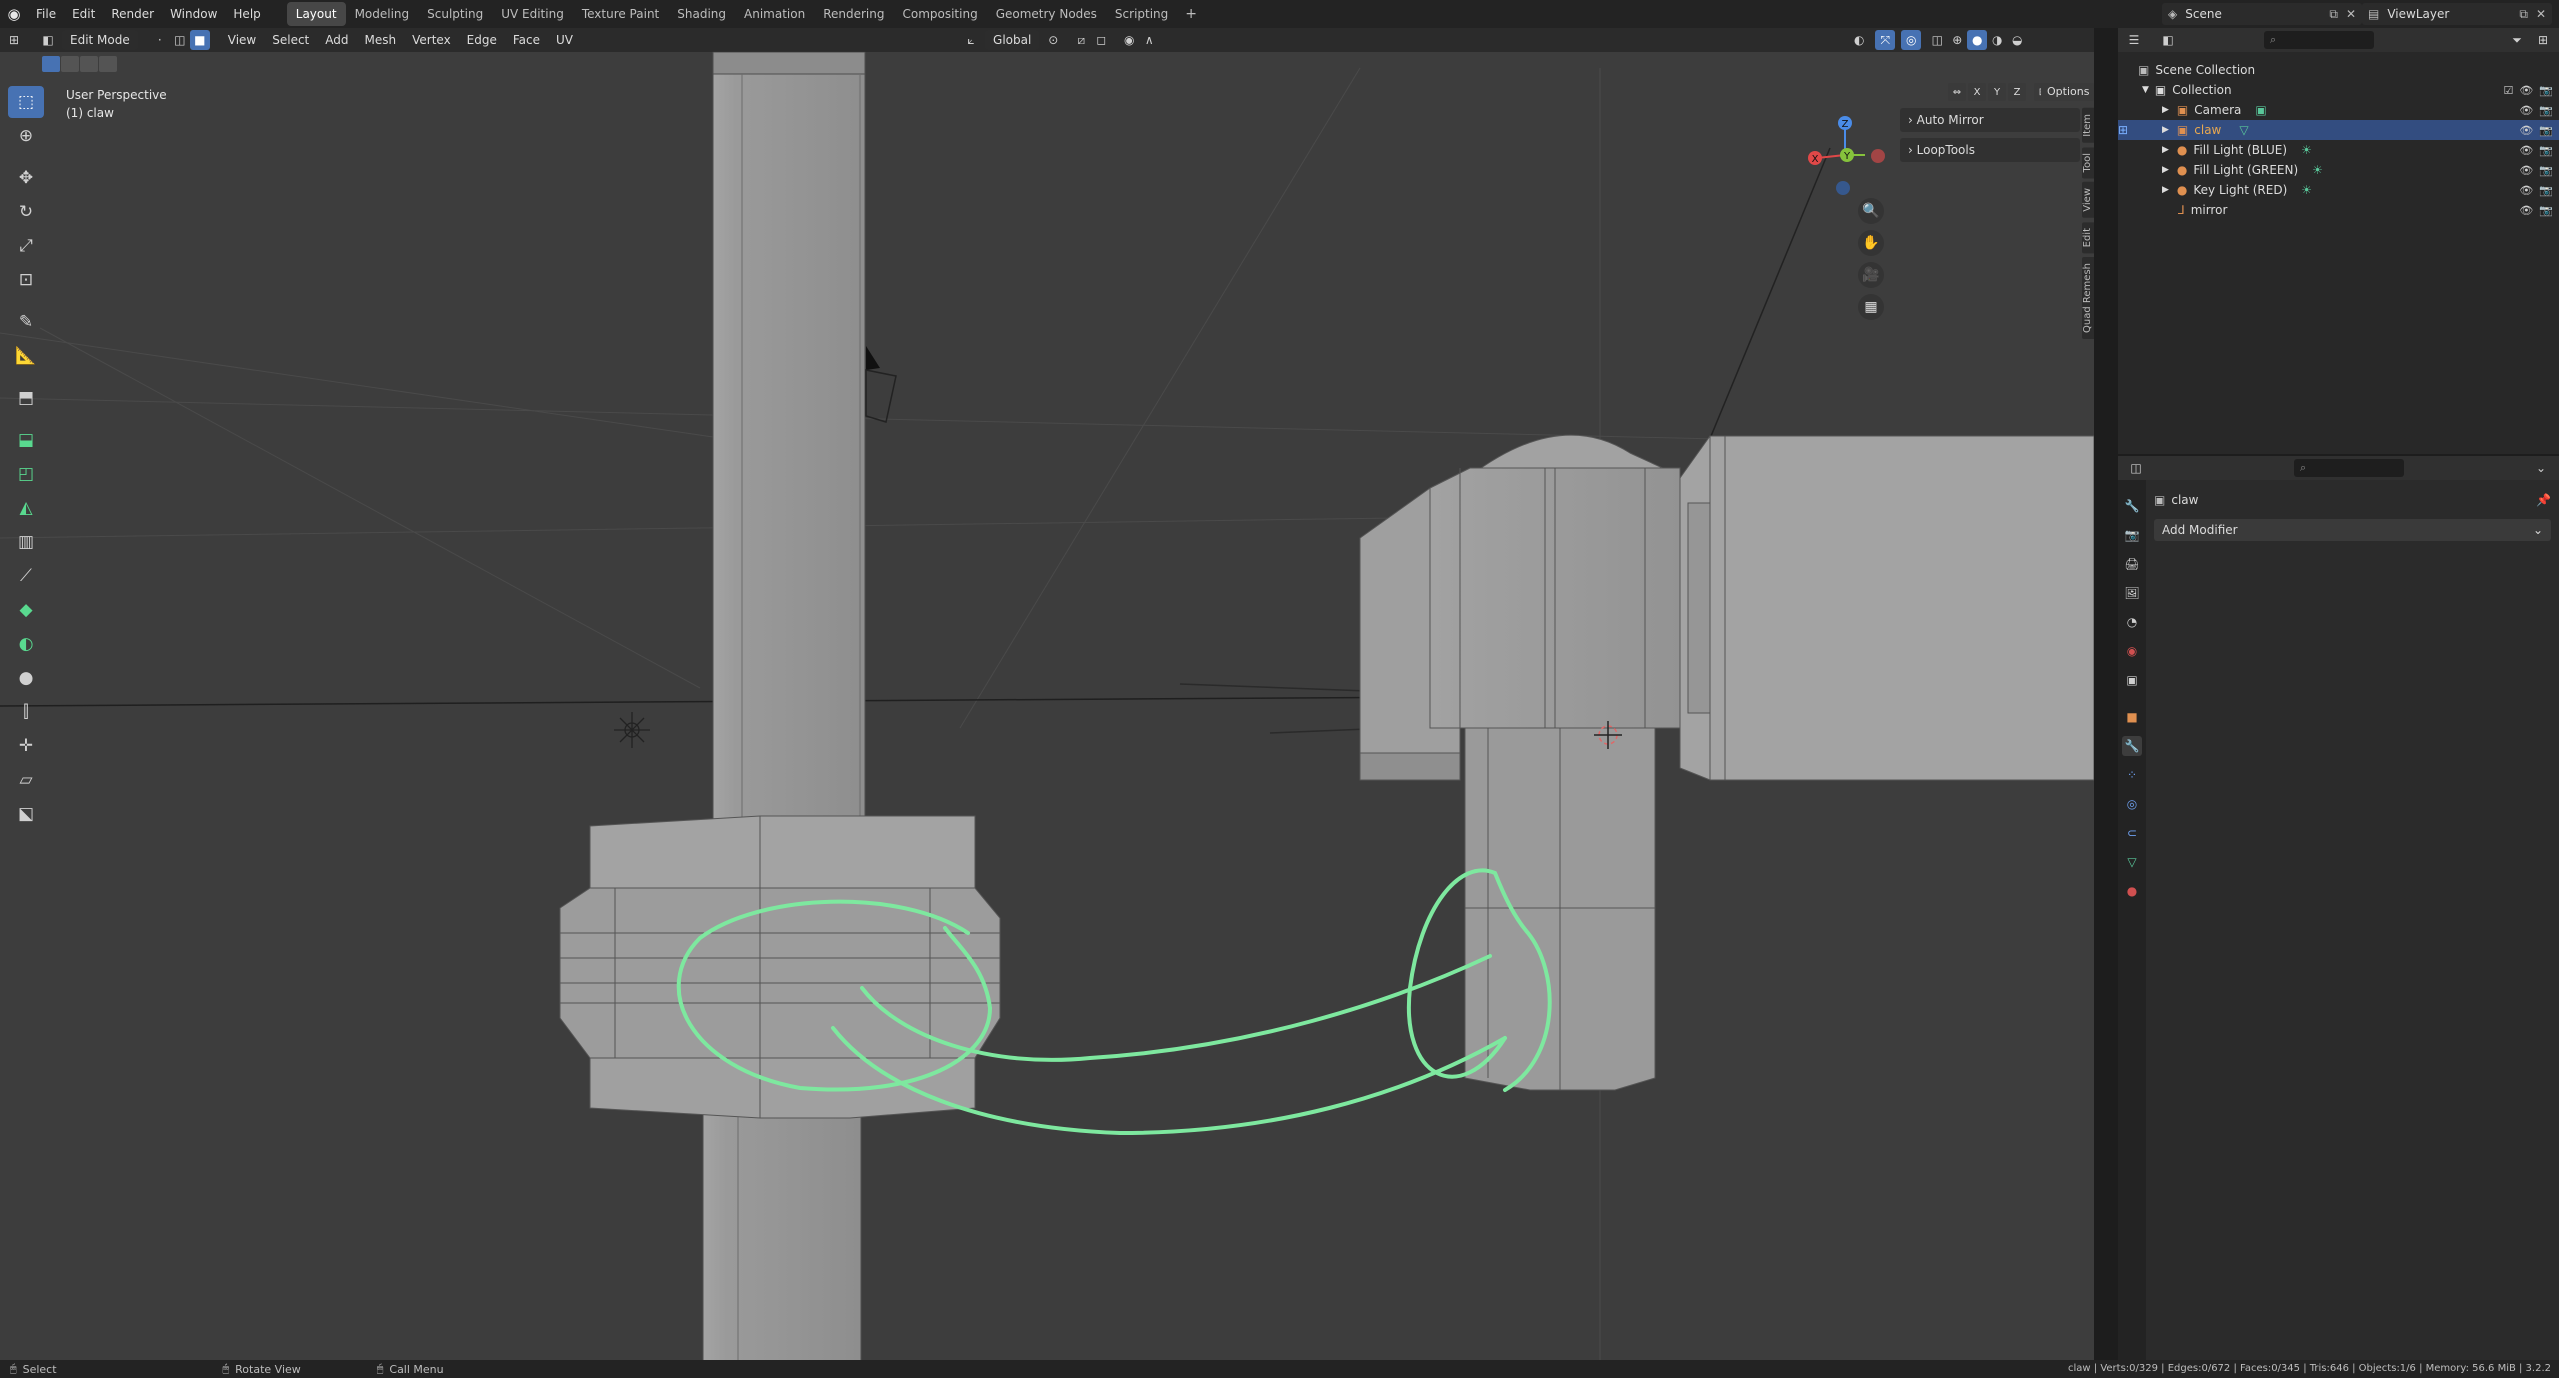  Describe the element at coordinates (526, 40) in the screenshot. I see `menu-face: Face` at that location.